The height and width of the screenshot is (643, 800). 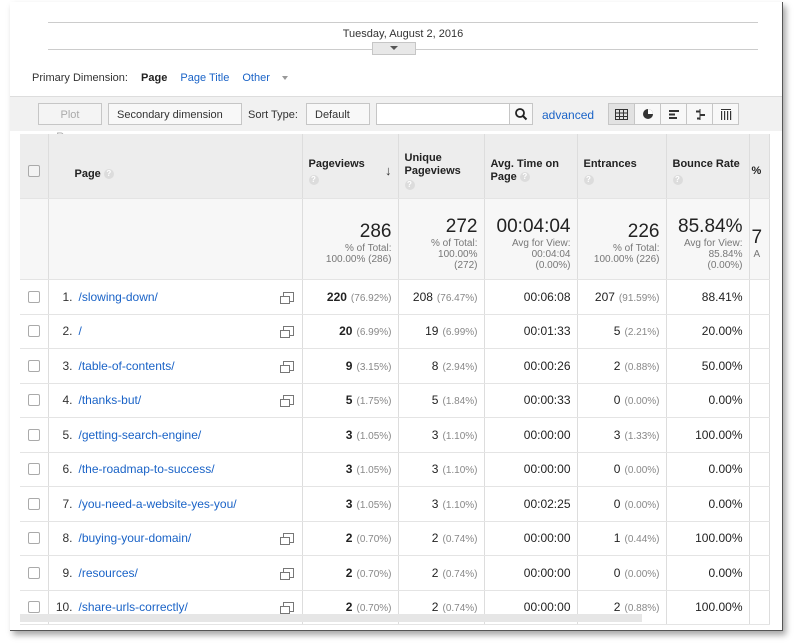 I want to click on advanced-filter-link: advanced, so click(x=568, y=115).